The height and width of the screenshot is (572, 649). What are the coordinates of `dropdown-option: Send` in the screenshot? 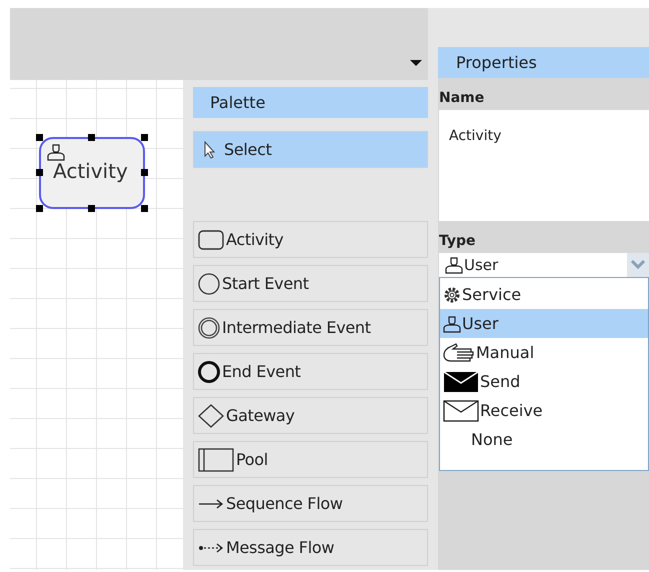 It's located at (544, 381).